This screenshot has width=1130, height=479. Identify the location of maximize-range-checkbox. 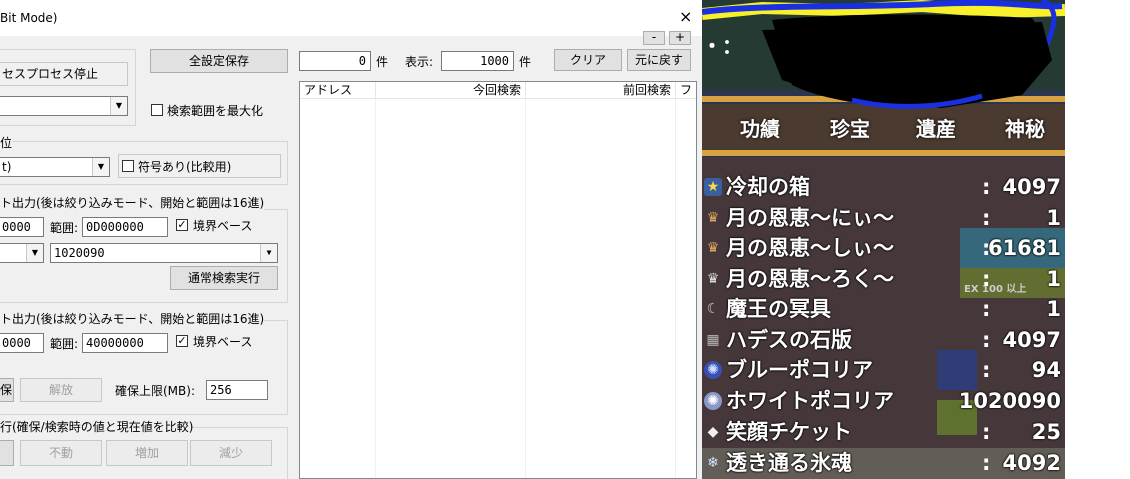
(157, 110).